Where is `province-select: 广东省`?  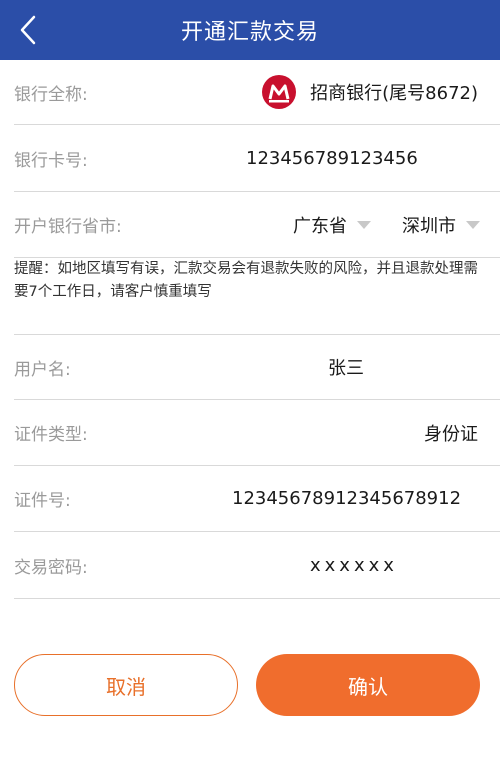
province-select: 广东省 is located at coordinates (332, 224).